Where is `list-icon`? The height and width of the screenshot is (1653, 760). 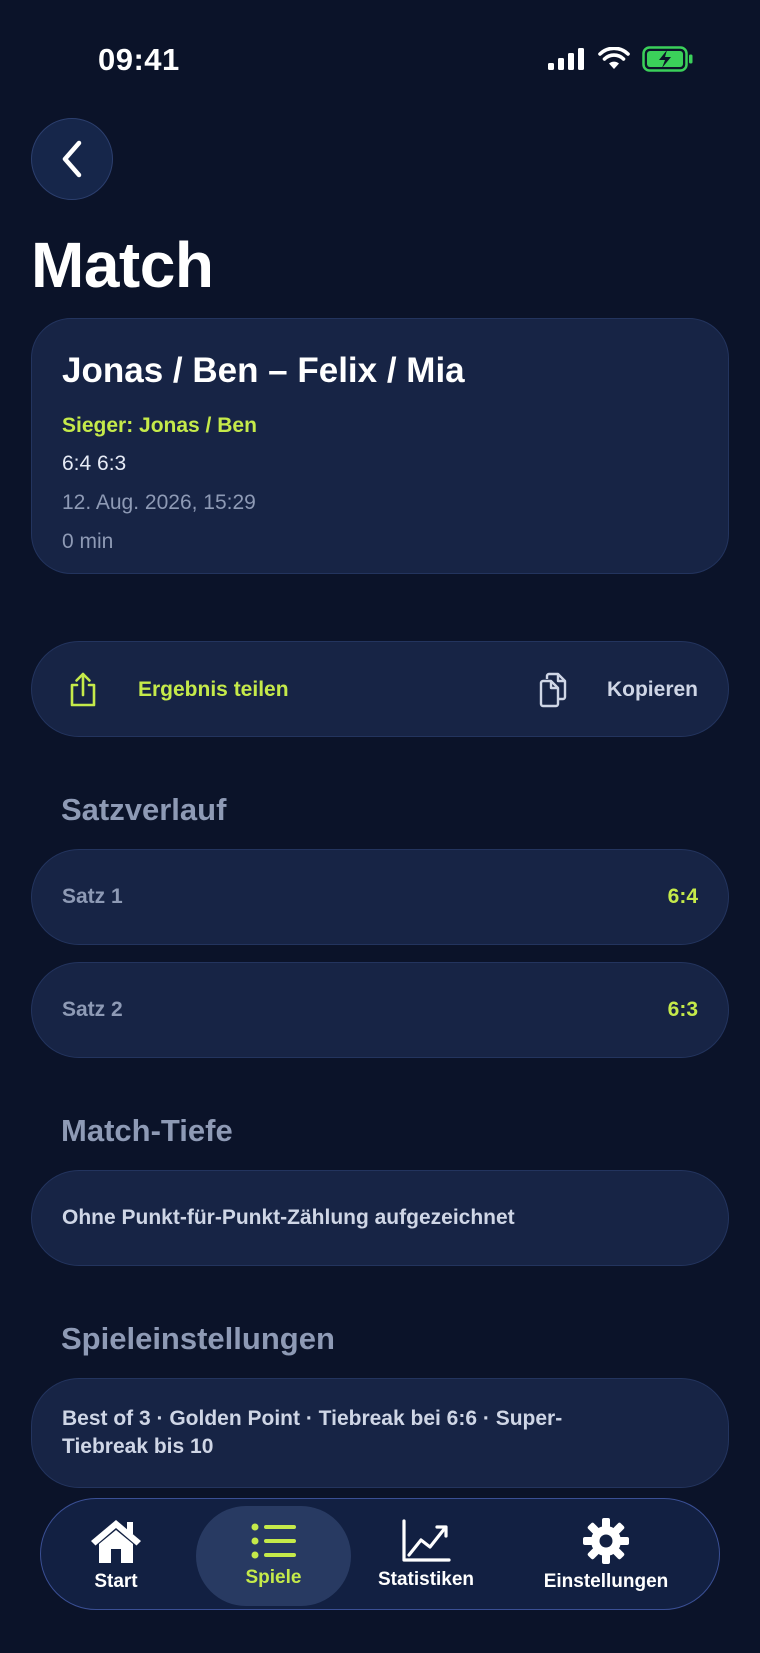
list-icon is located at coordinates (273, 1541).